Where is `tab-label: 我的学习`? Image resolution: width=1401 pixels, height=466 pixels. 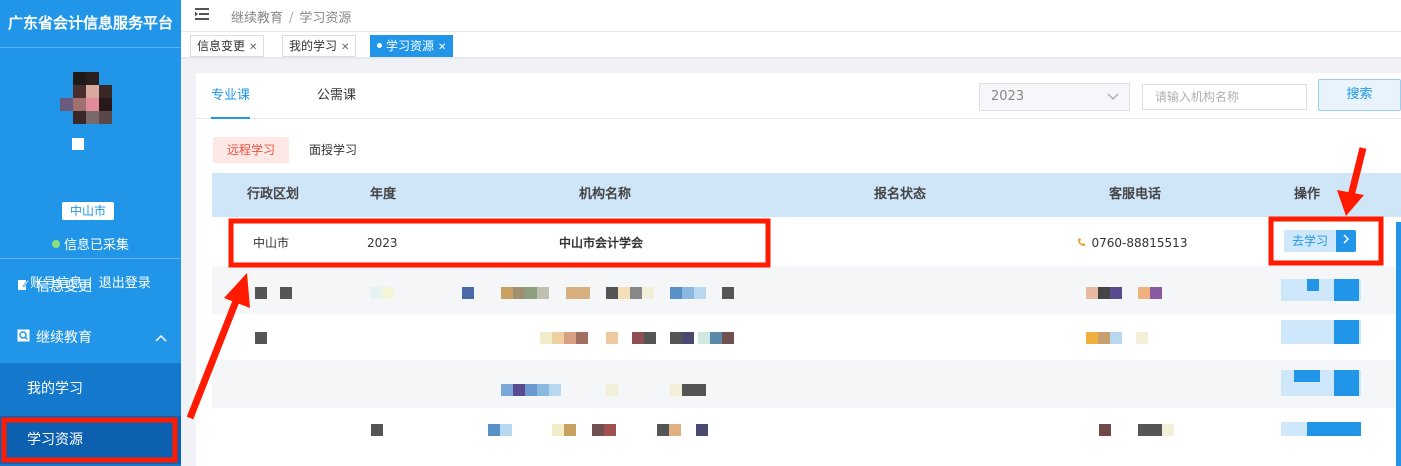
tab-label: 我的学习 is located at coordinates (313, 46).